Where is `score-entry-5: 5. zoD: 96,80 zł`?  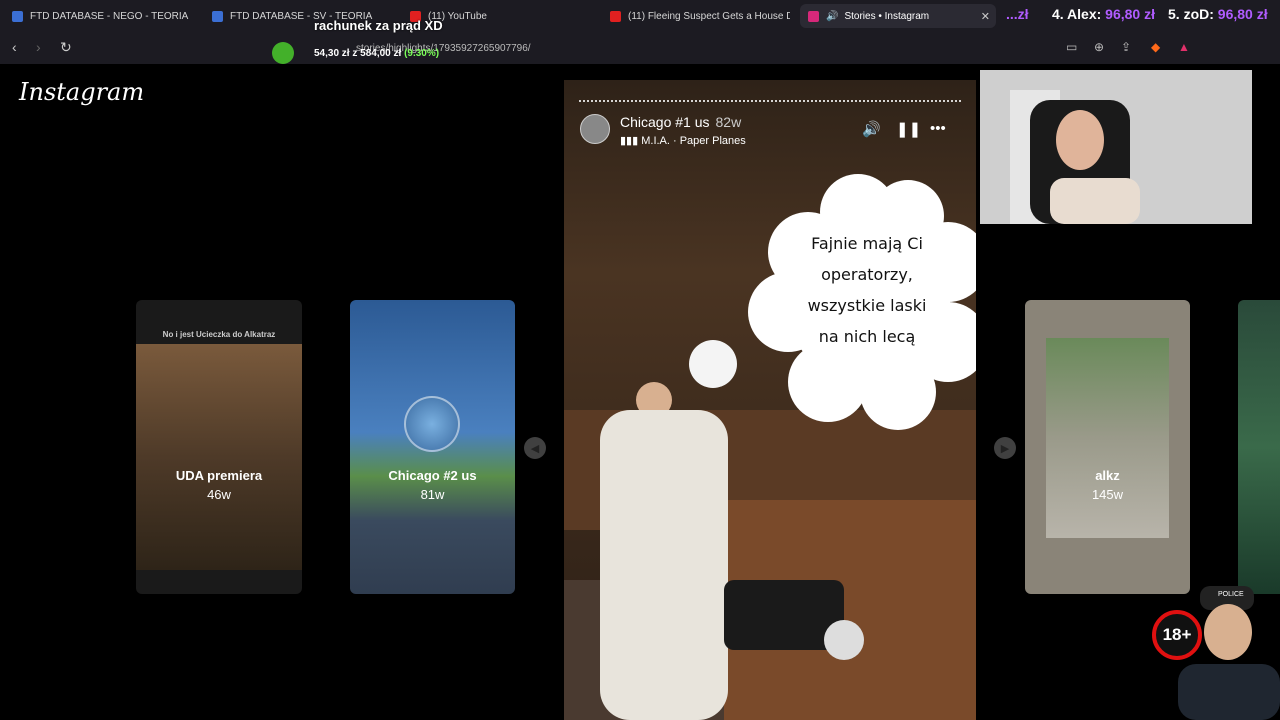
score-entry-5: 5. zoD: 96,80 zł is located at coordinates (1218, 14).